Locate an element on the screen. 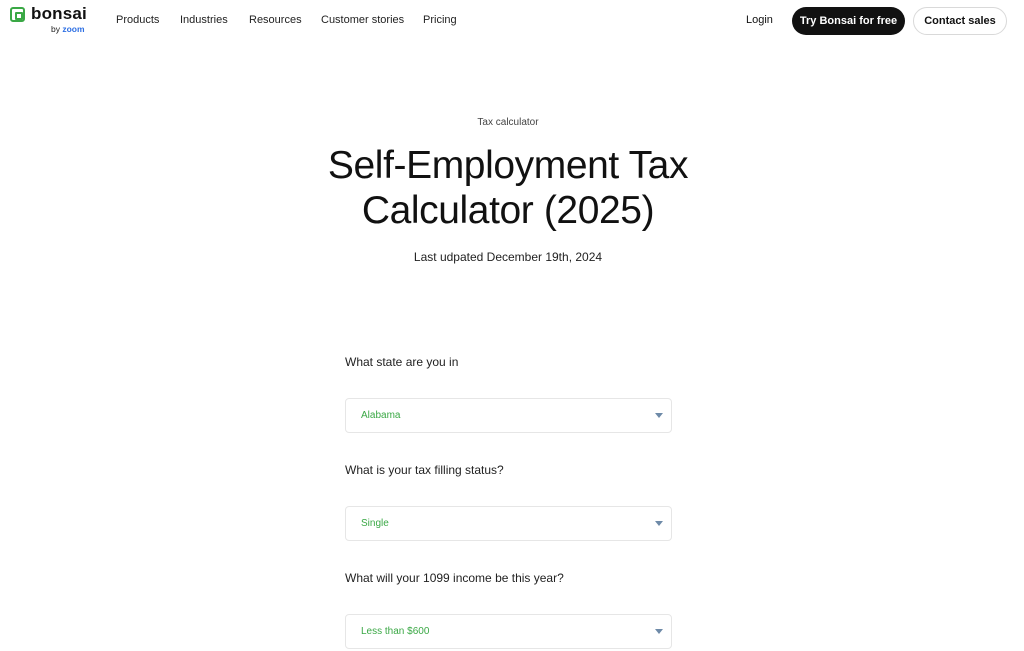 This screenshot has width=1024, height=651. contact-sales-button: Contact sales is located at coordinates (960, 21).